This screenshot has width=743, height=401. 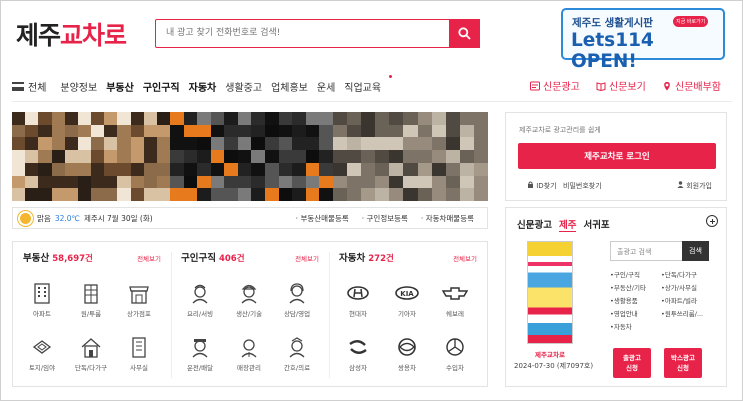 I want to click on banner-line2: Lets114 OPEN!, so click(x=612, y=51).